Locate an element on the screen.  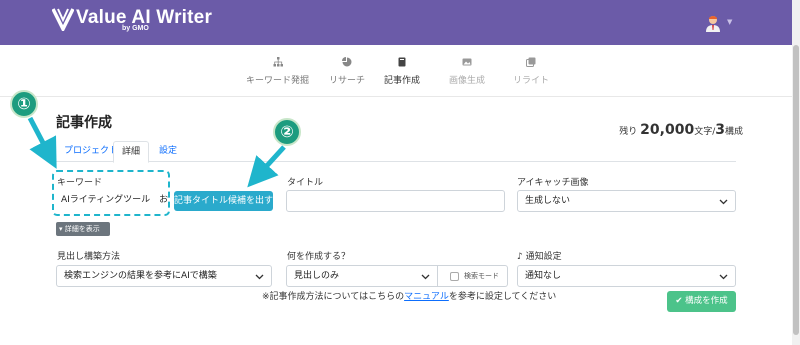
user-avatar-icon is located at coordinates (713, 23).